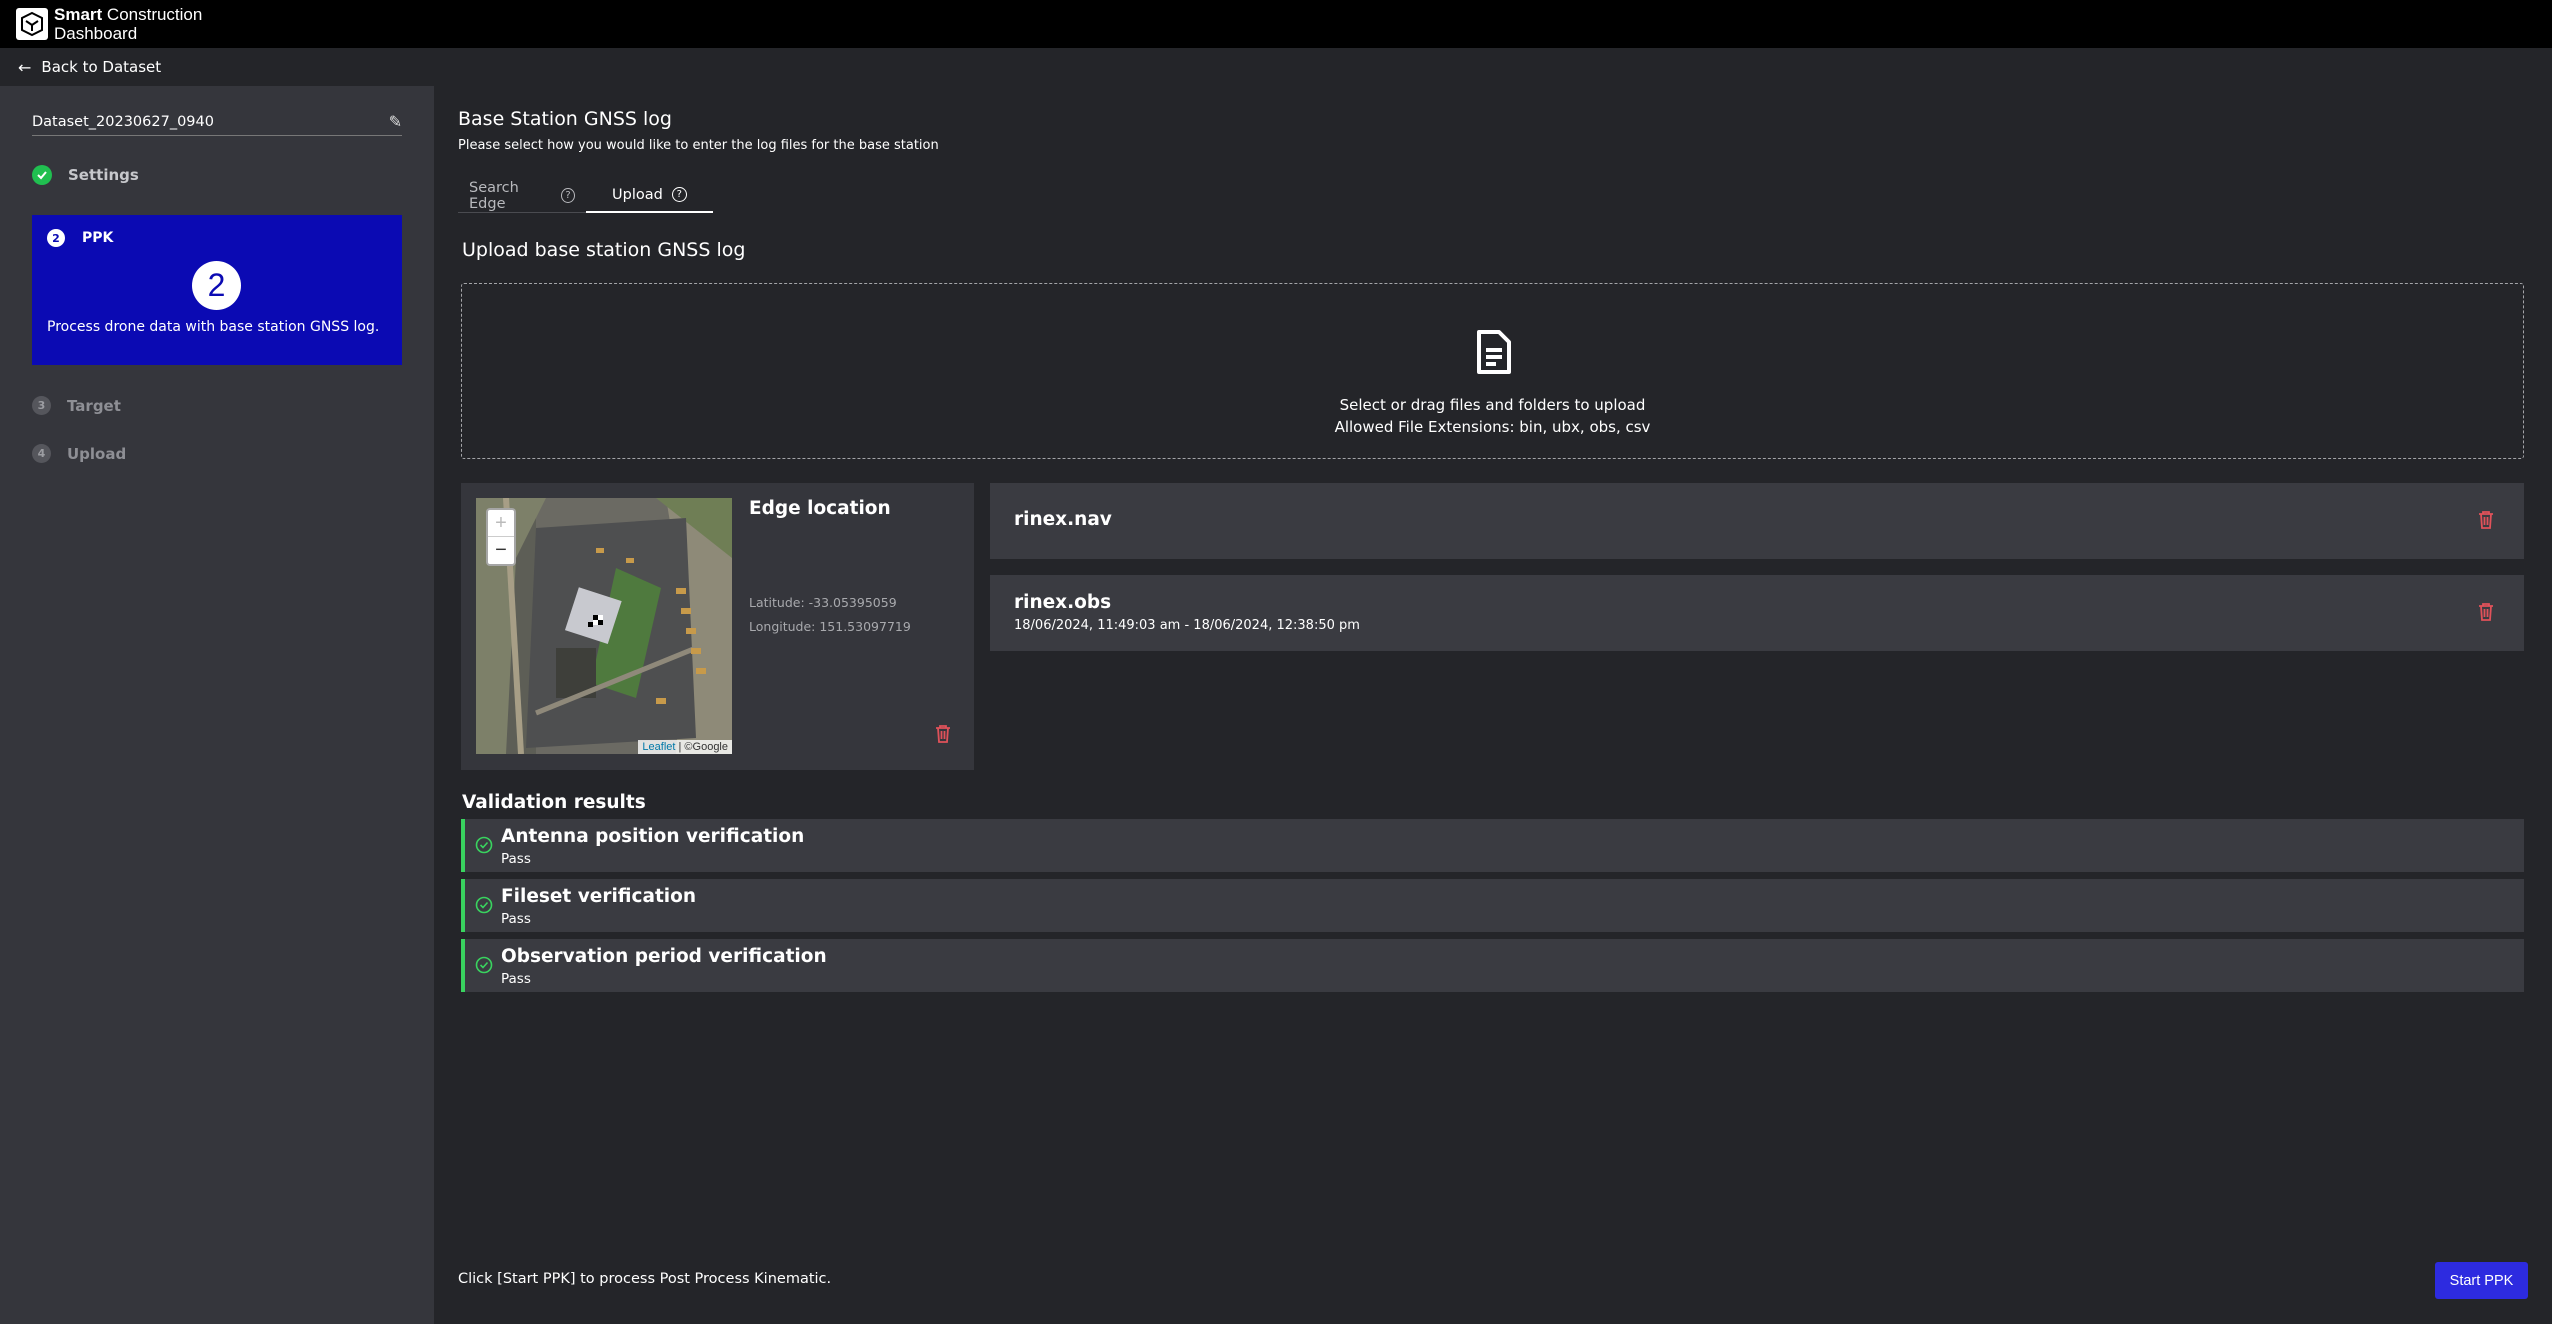  I want to click on edge-location-map: + − Leaflet | ©Google, so click(604, 626).